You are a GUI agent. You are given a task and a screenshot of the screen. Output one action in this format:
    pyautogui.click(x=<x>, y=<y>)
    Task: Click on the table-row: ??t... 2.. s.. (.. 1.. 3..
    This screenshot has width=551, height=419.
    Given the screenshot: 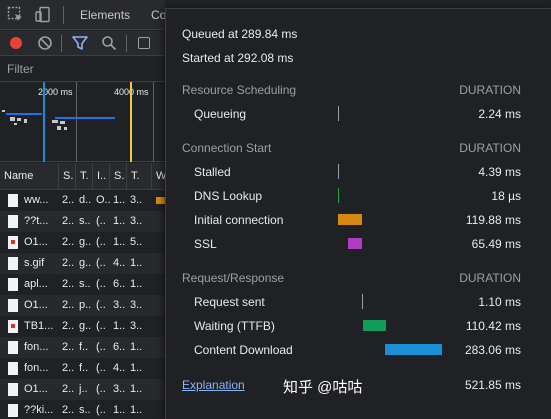 What is the action you would take?
    pyautogui.click(x=82, y=221)
    